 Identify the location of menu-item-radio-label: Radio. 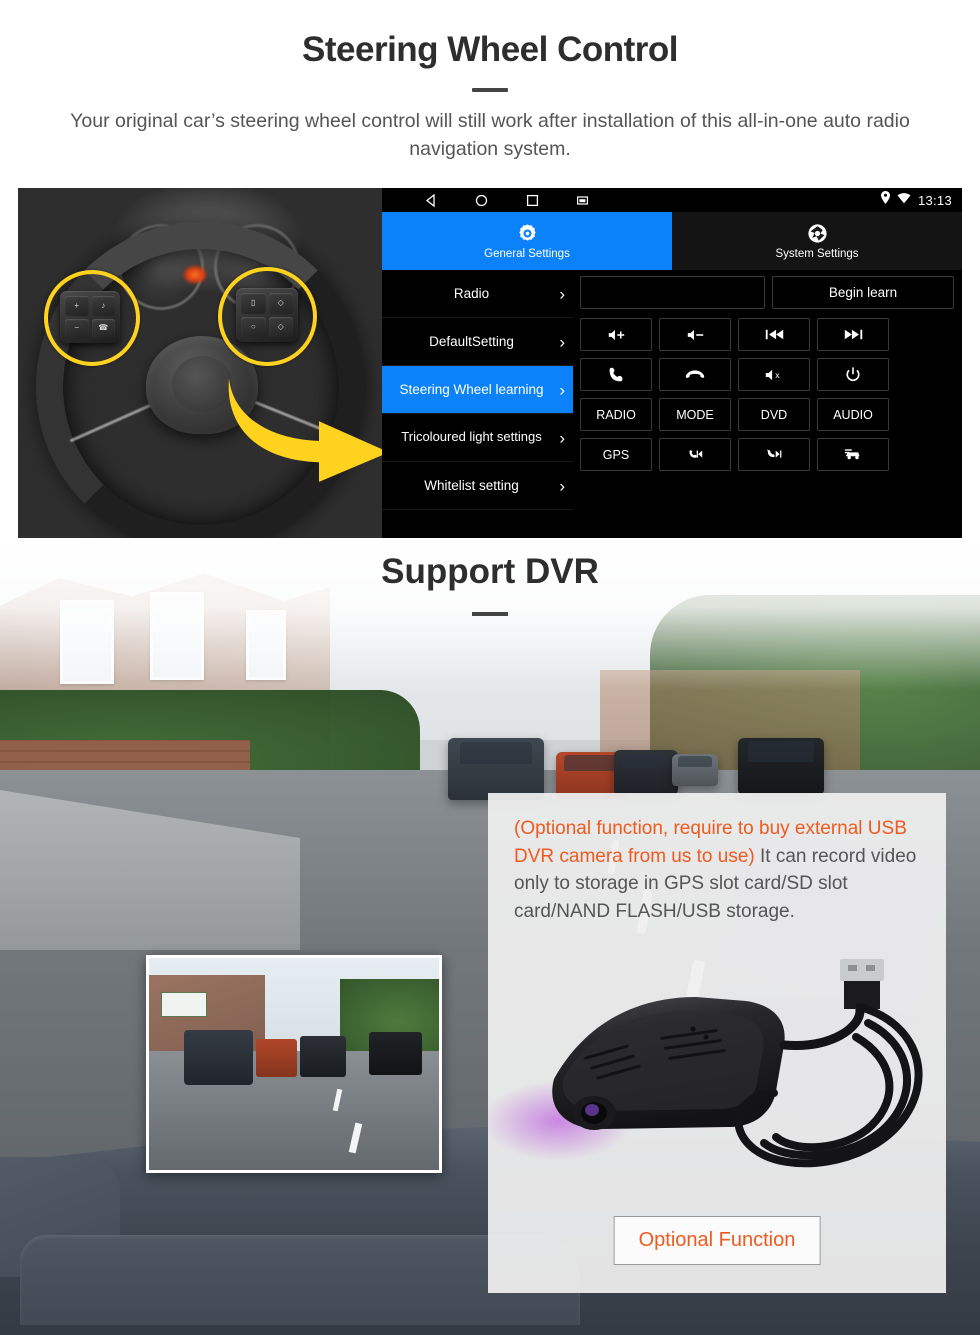
(471, 293).